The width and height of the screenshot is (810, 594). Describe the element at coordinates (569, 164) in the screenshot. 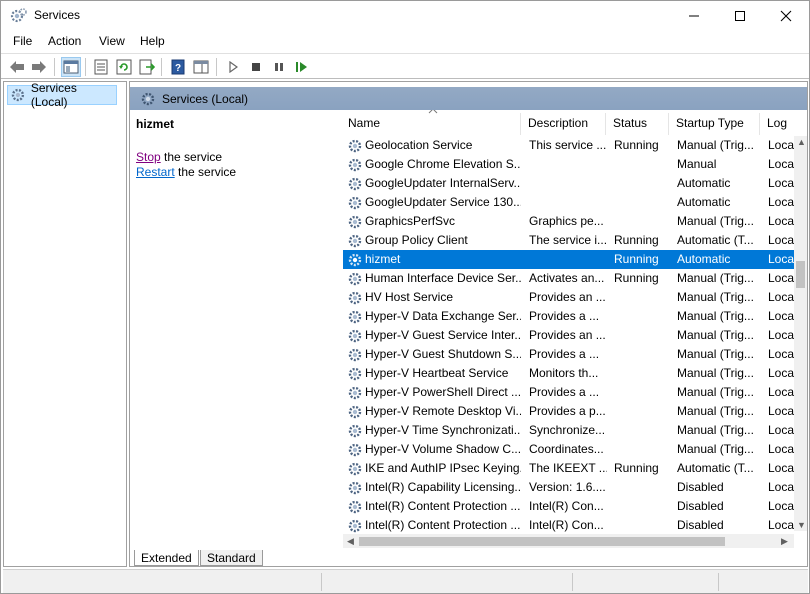

I see `service-row: Google Chrome Elevation S... Manual Loca` at that location.